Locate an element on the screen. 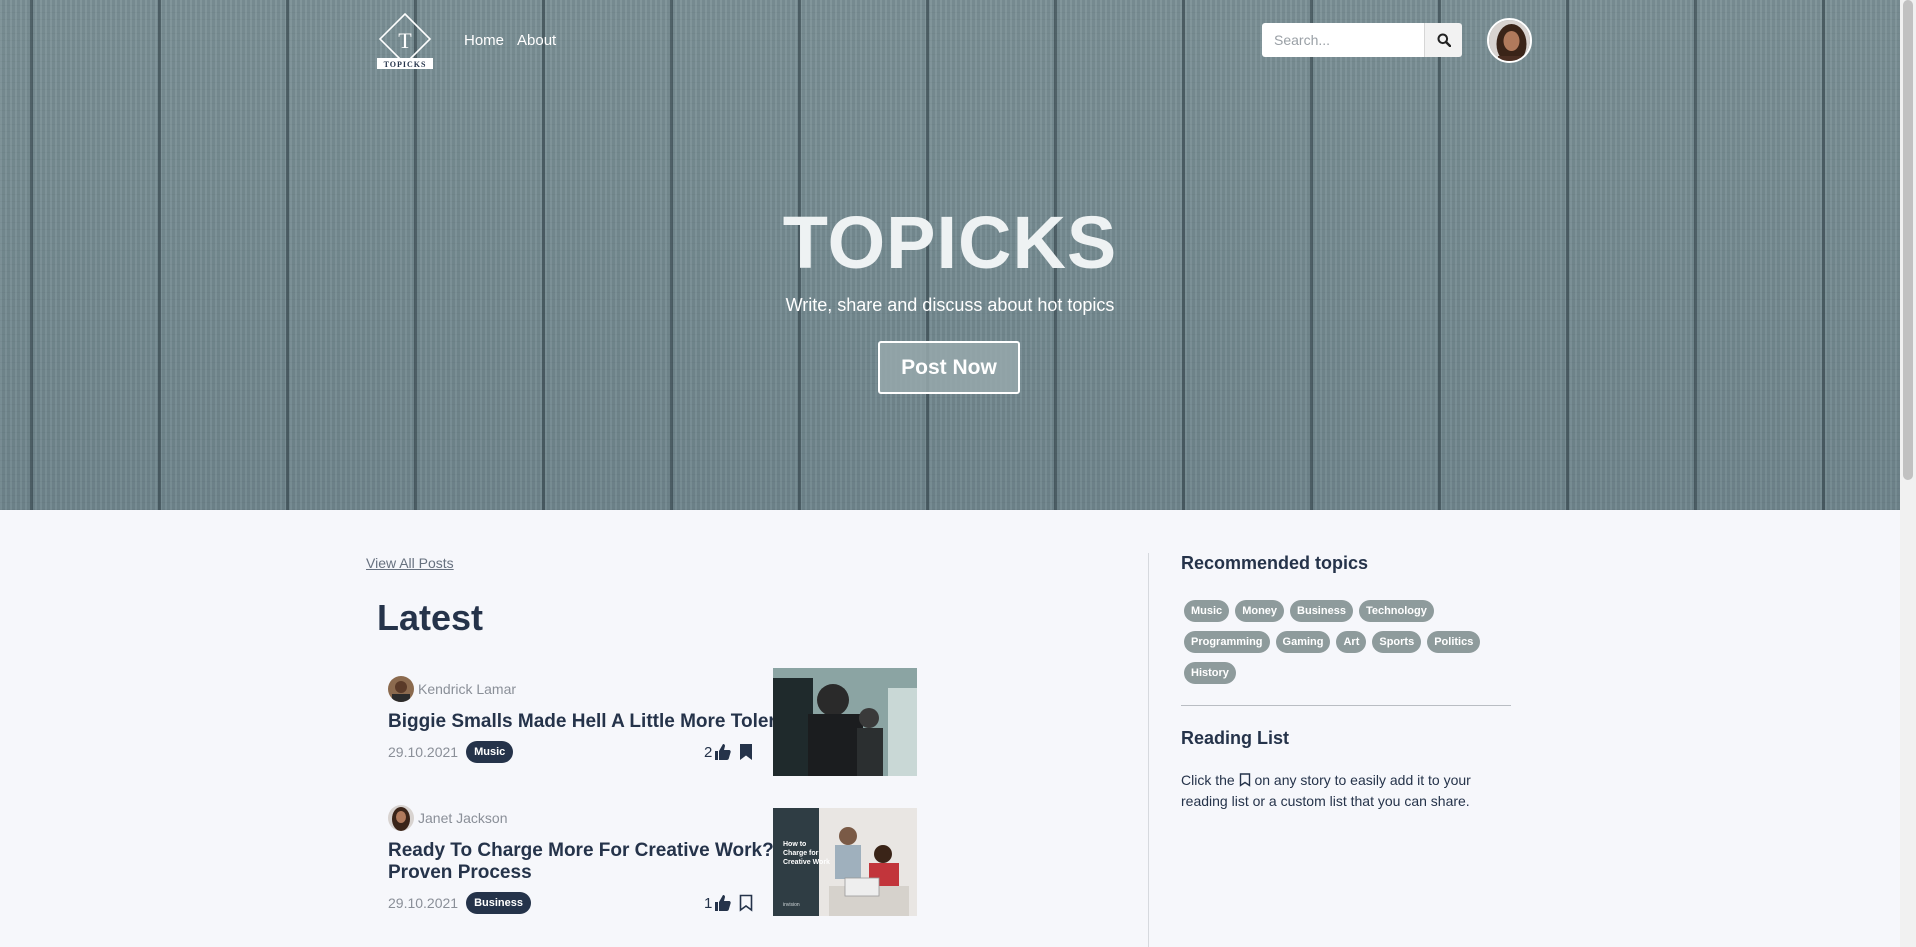 The height and width of the screenshot is (947, 1916). topic-tag: Technology is located at coordinates (1396, 611).